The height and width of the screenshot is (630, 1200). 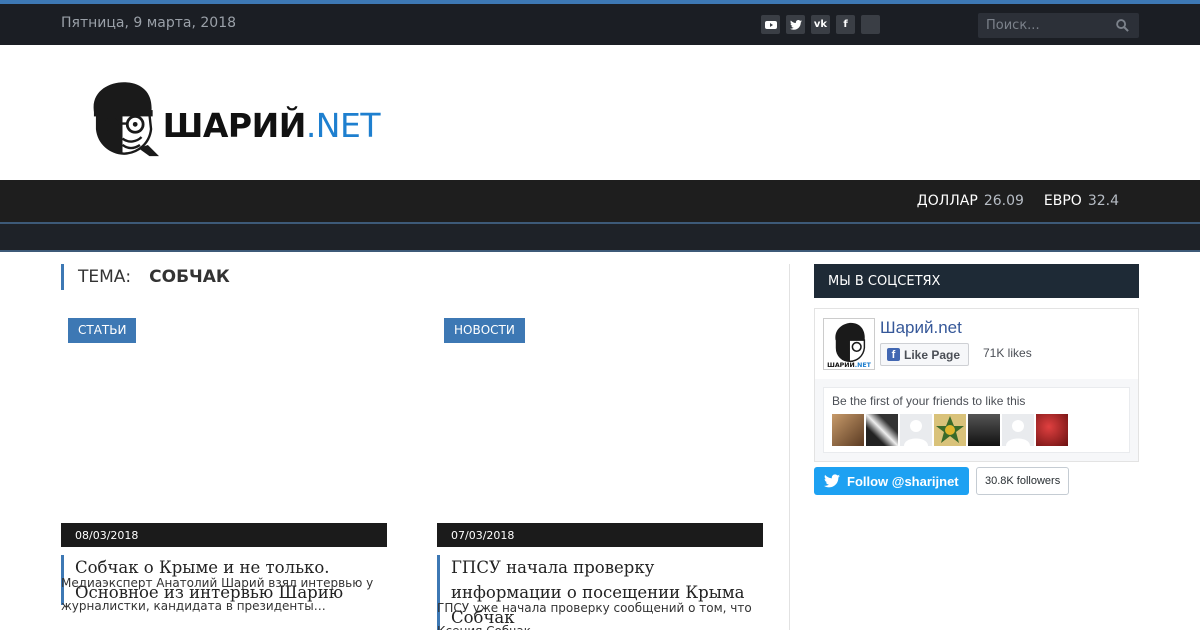 I want to click on logo-wordmark: ШАРИЙ.NET, so click(x=271, y=125).